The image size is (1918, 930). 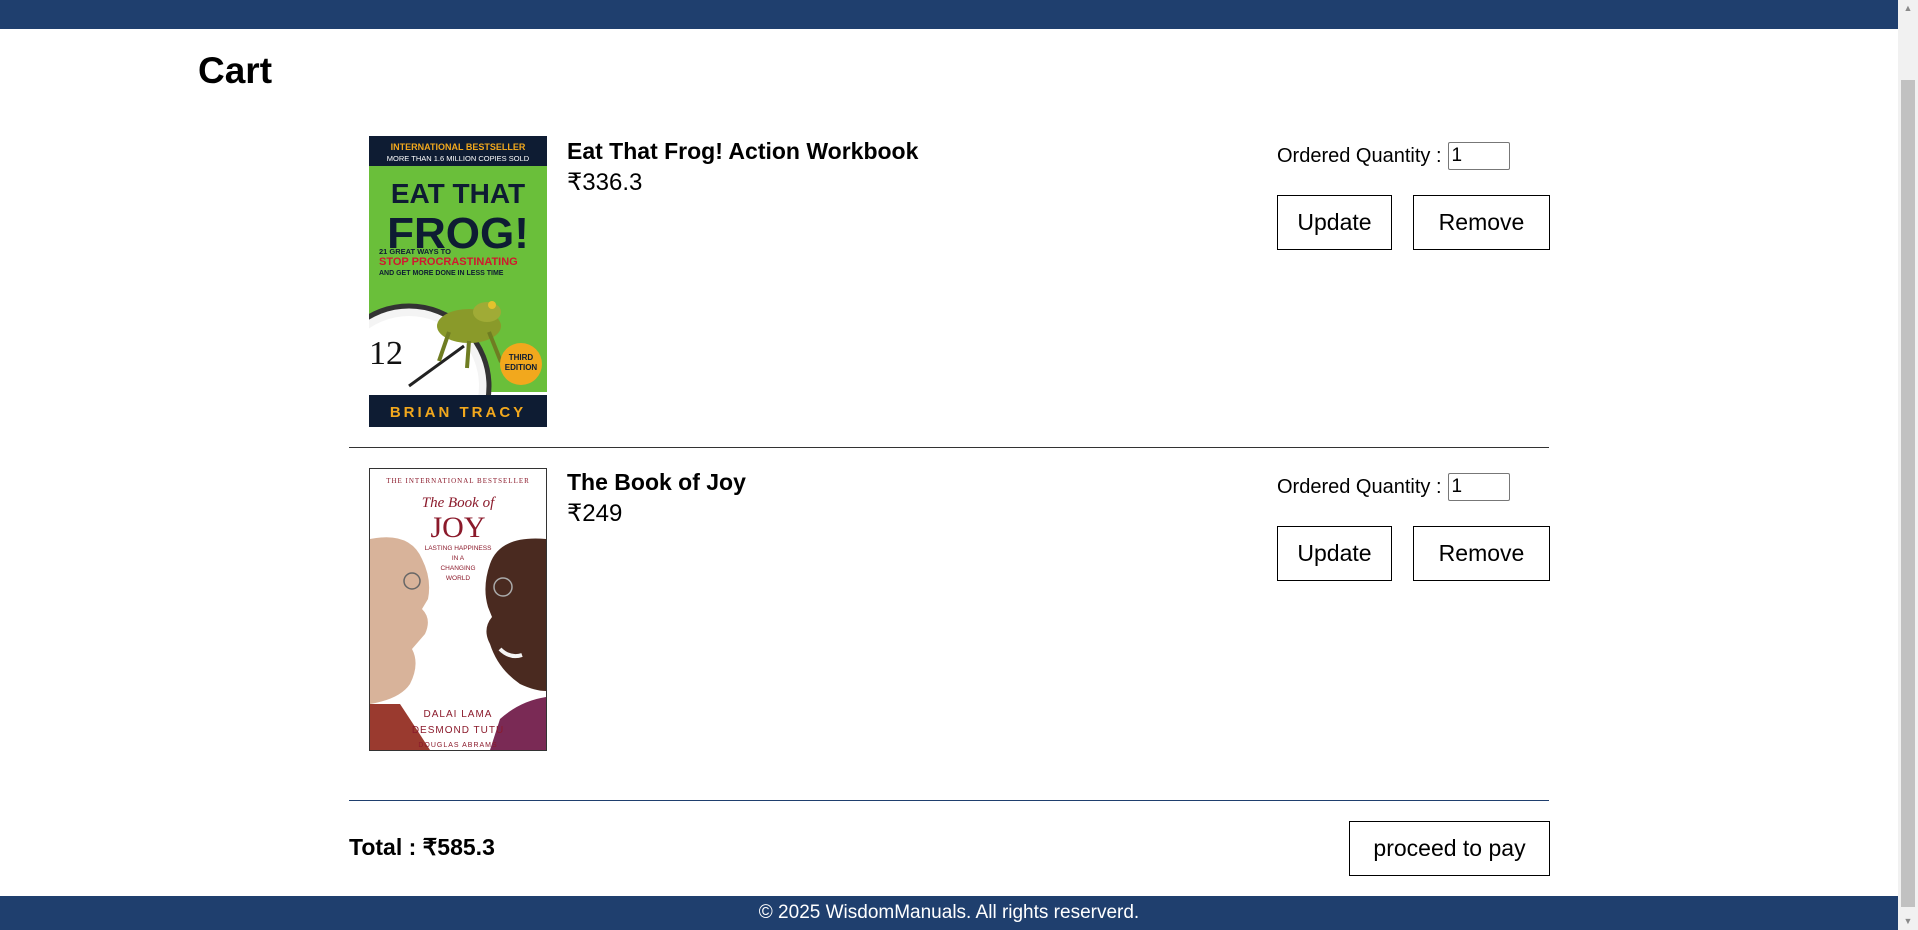 What do you see at coordinates (457, 527) in the screenshot?
I see `cover-heading: JOY` at bounding box center [457, 527].